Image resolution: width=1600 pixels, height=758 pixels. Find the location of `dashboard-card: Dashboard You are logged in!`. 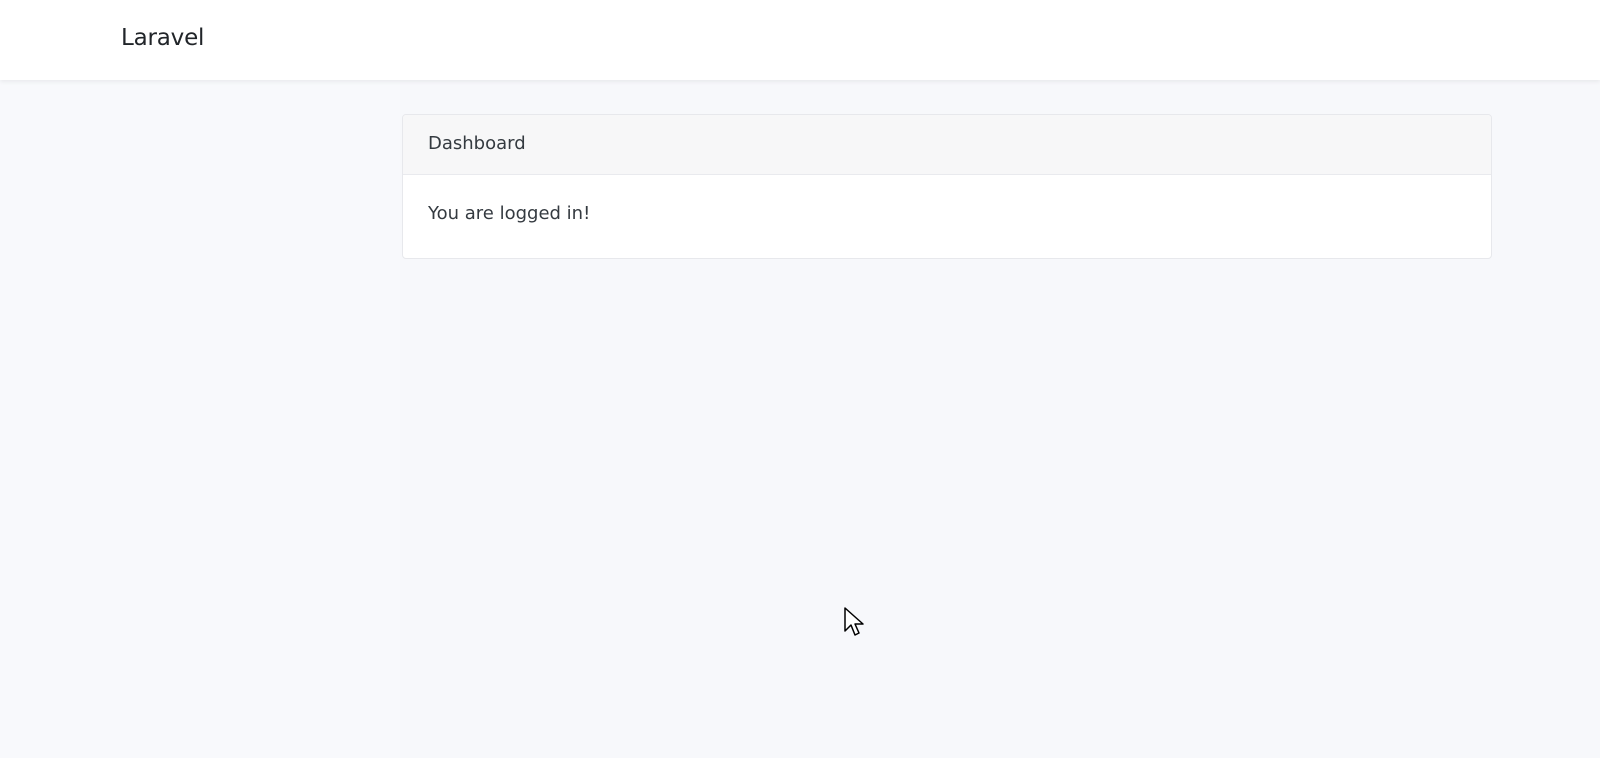

dashboard-card: Dashboard You are logged in! is located at coordinates (947, 186).